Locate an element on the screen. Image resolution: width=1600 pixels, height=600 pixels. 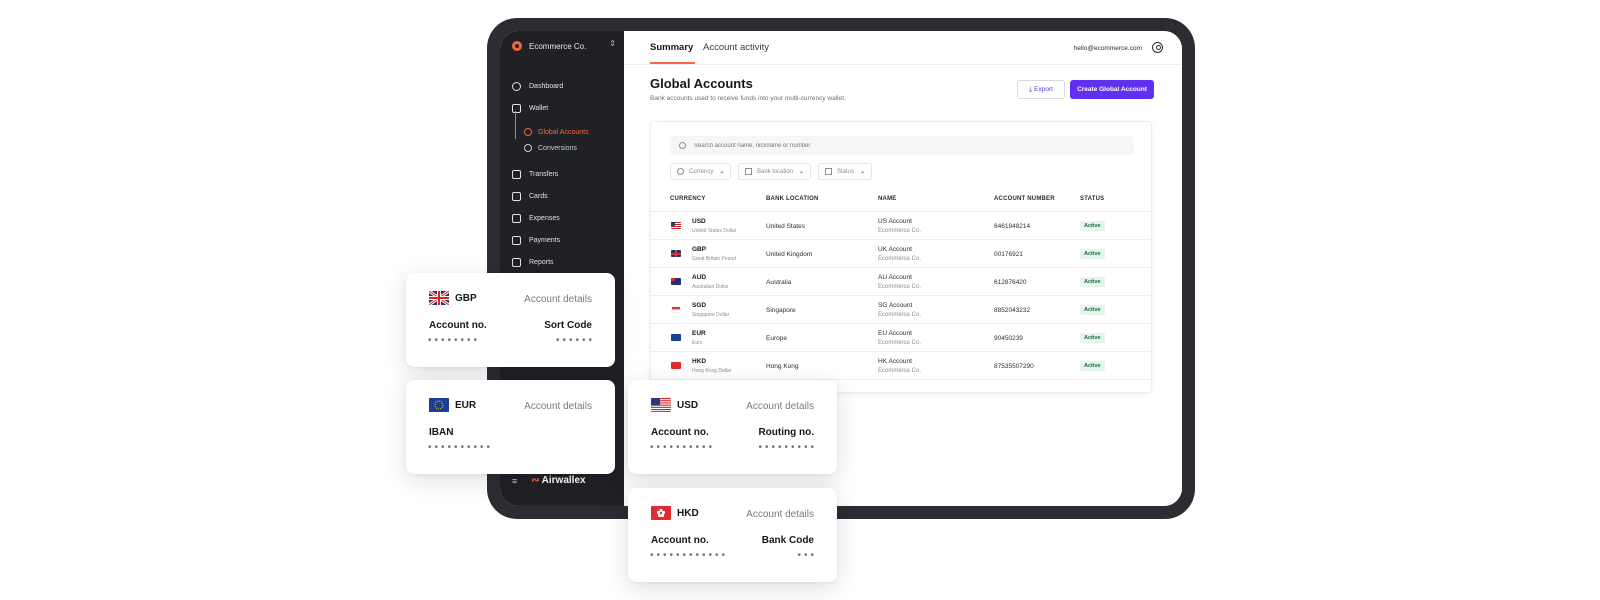
filter-bank-location: Bank location ⌄ is located at coordinates (775, 171).